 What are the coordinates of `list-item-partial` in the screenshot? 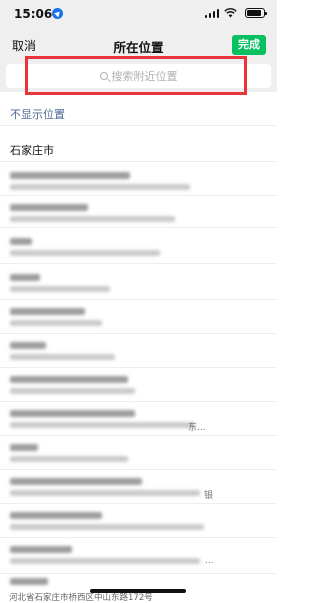 It's located at (29, 581).